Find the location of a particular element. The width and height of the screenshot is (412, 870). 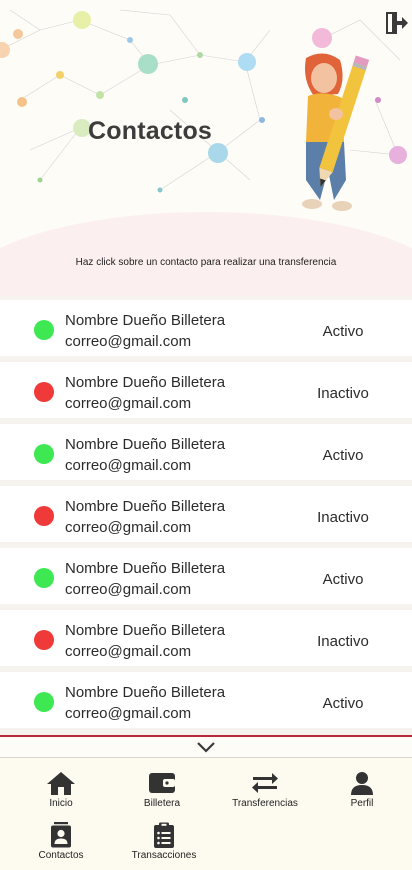

nav-item-billetera: Billetera is located at coordinates (162, 789).